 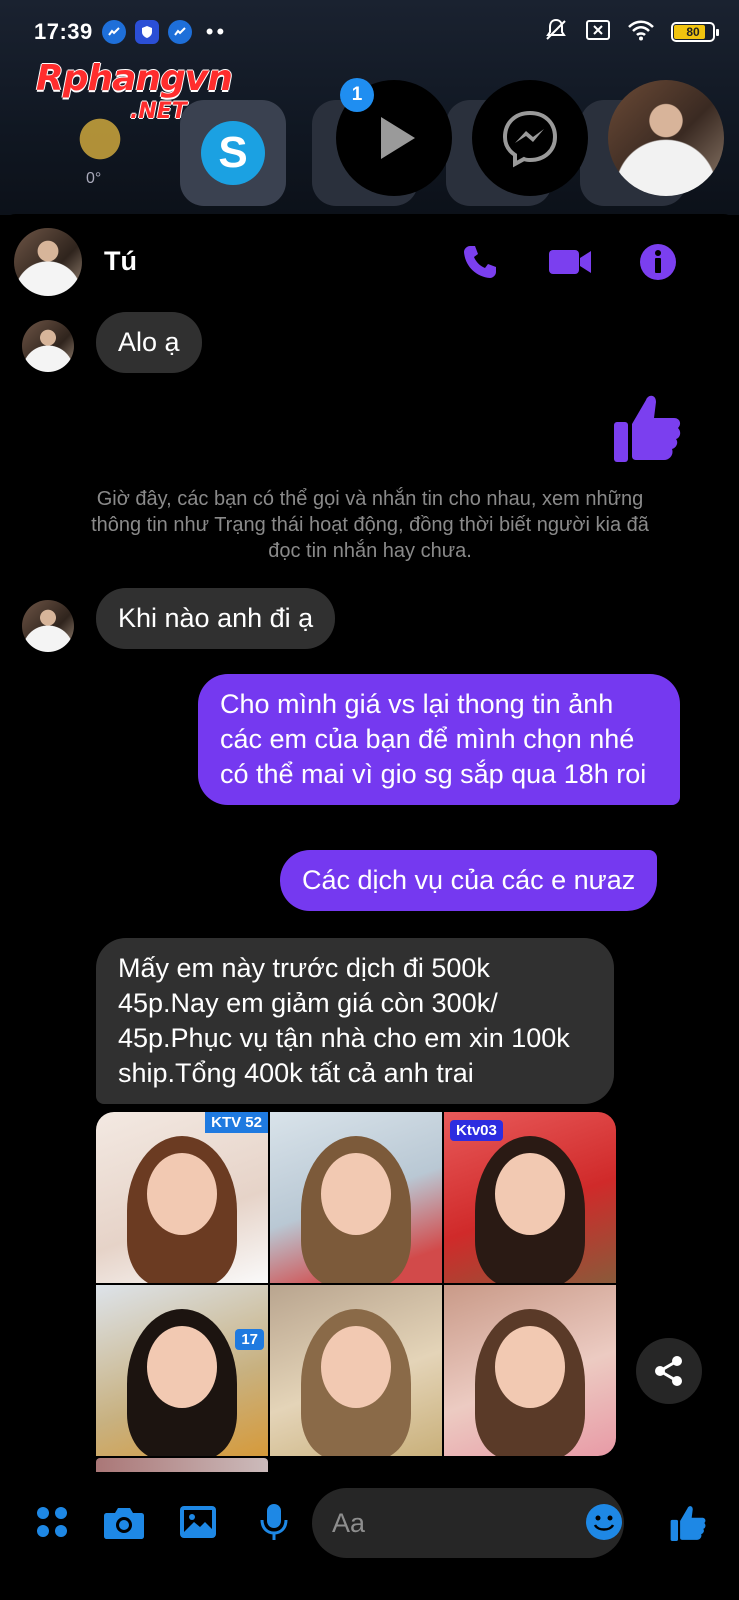 I want to click on photo-tag: 17, so click(x=249, y=1339).